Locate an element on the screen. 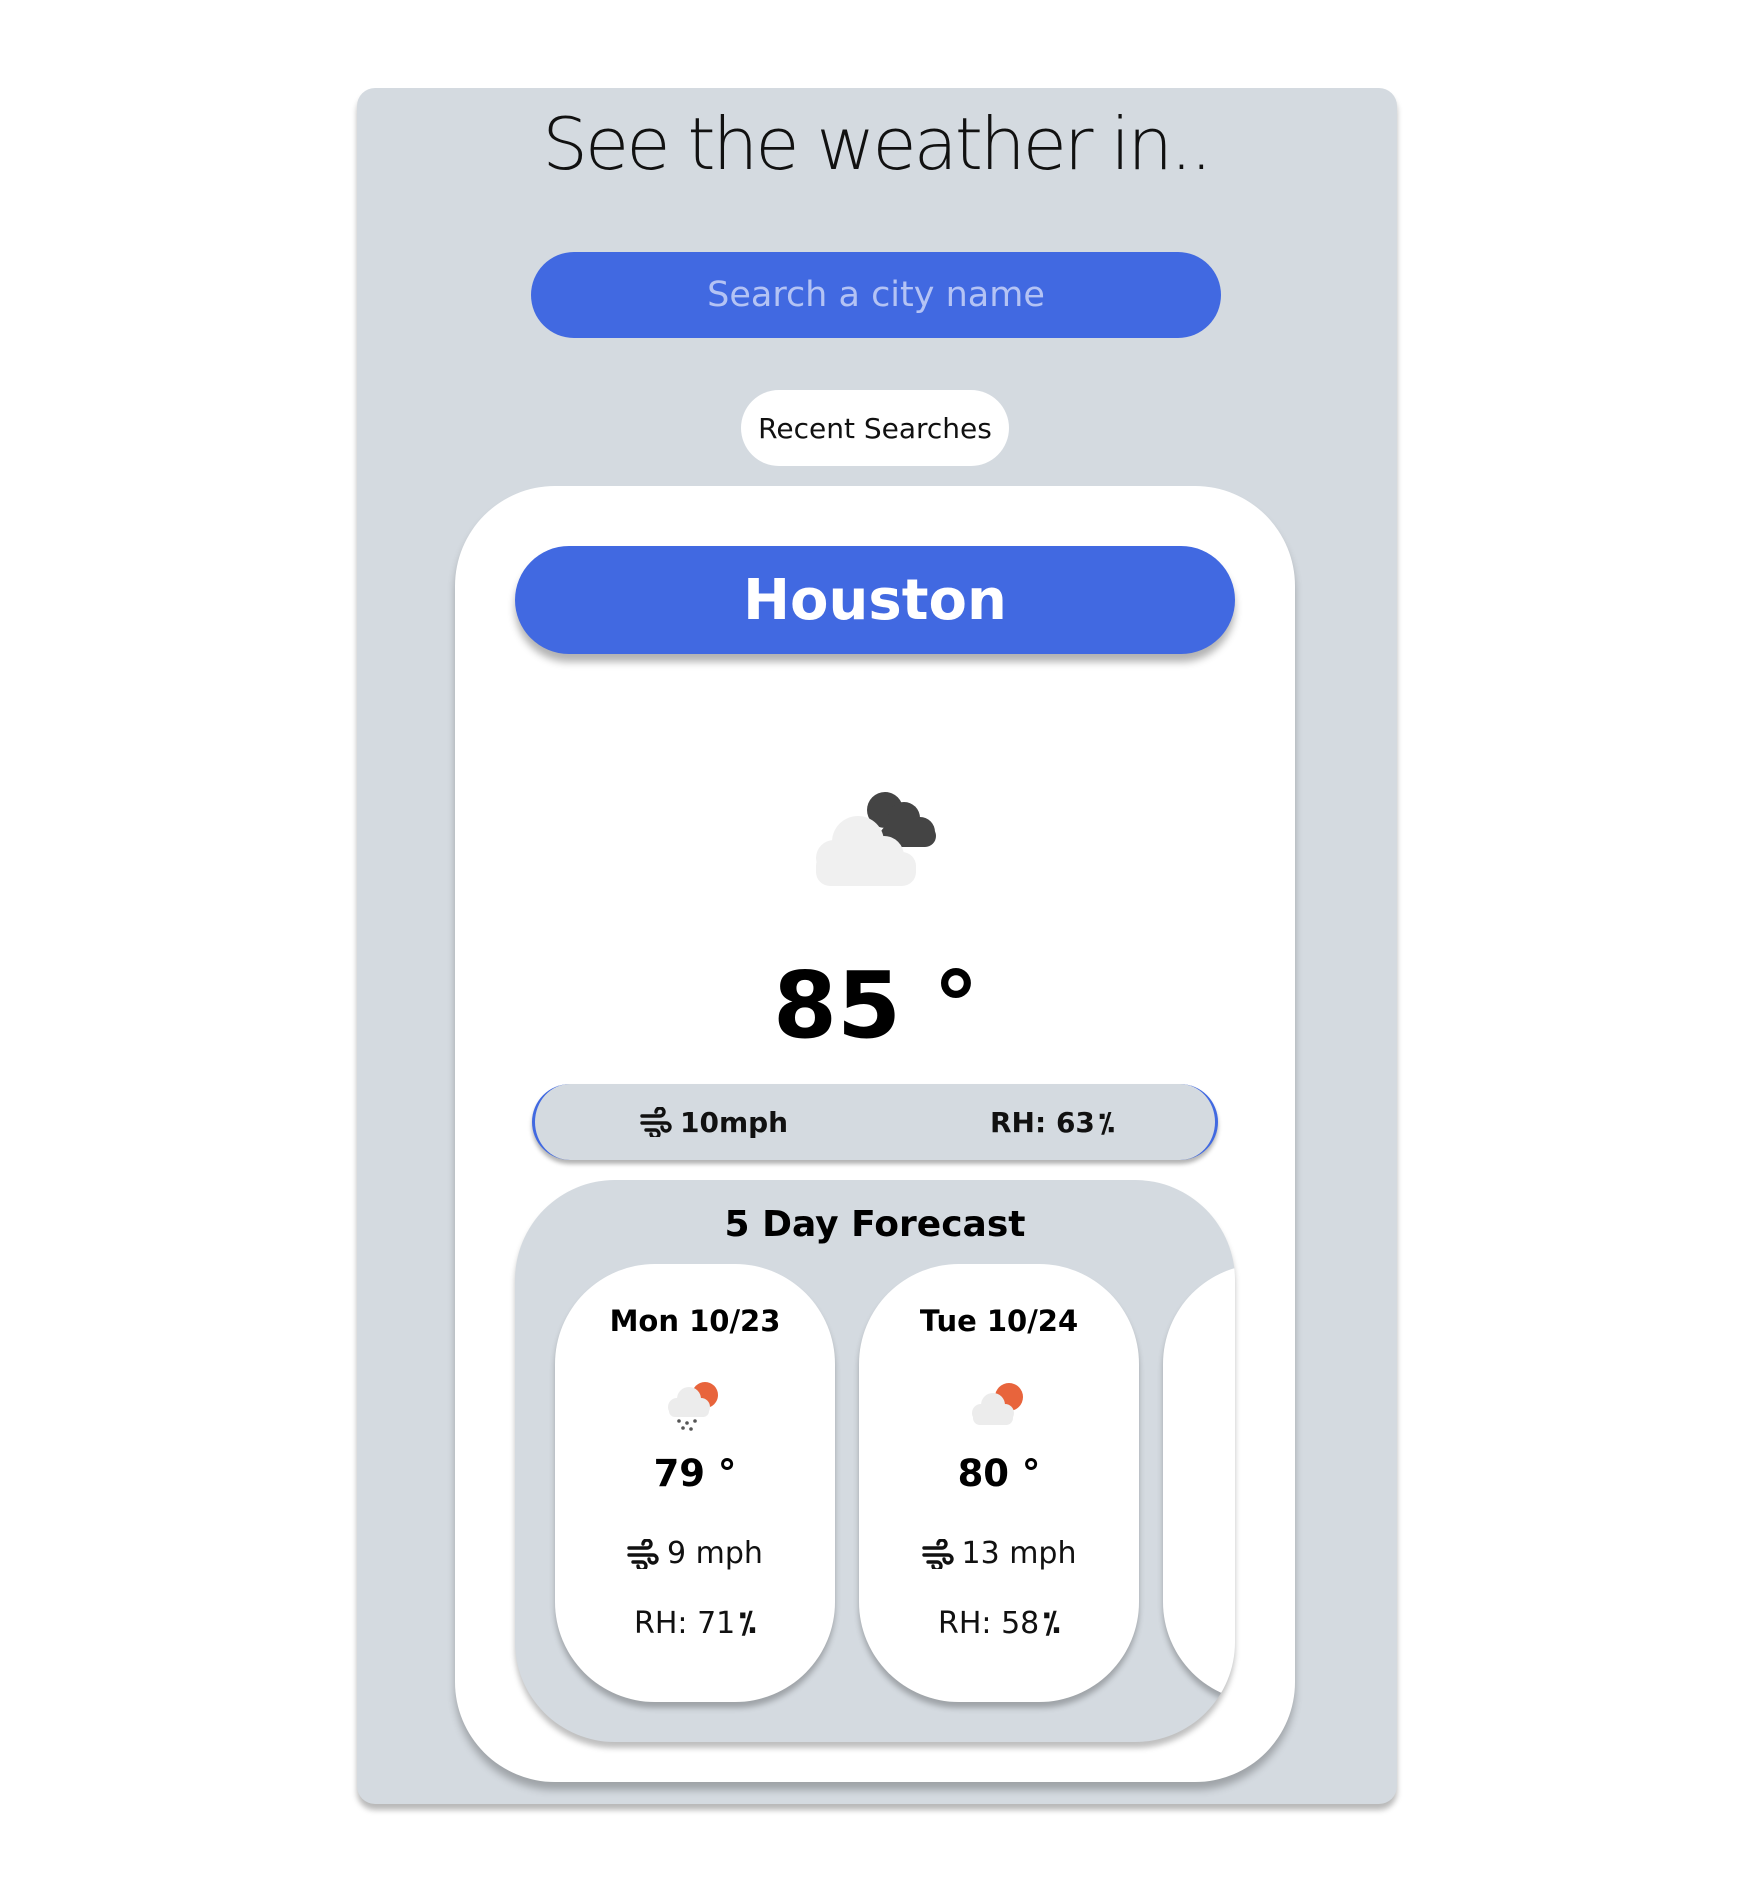  current-stats-bar: 10mph RH: 63 ⁒ is located at coordinates (875, 1122).